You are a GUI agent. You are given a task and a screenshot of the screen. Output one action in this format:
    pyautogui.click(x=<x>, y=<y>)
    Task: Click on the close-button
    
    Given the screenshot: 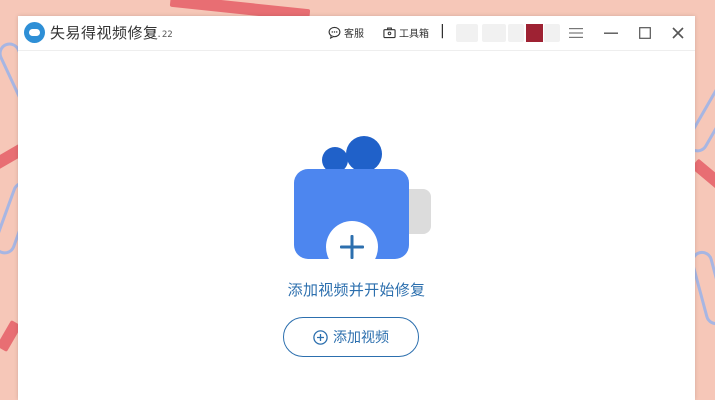 What is the action you would take?
    pyautogui.click(x=678, y=33)
    